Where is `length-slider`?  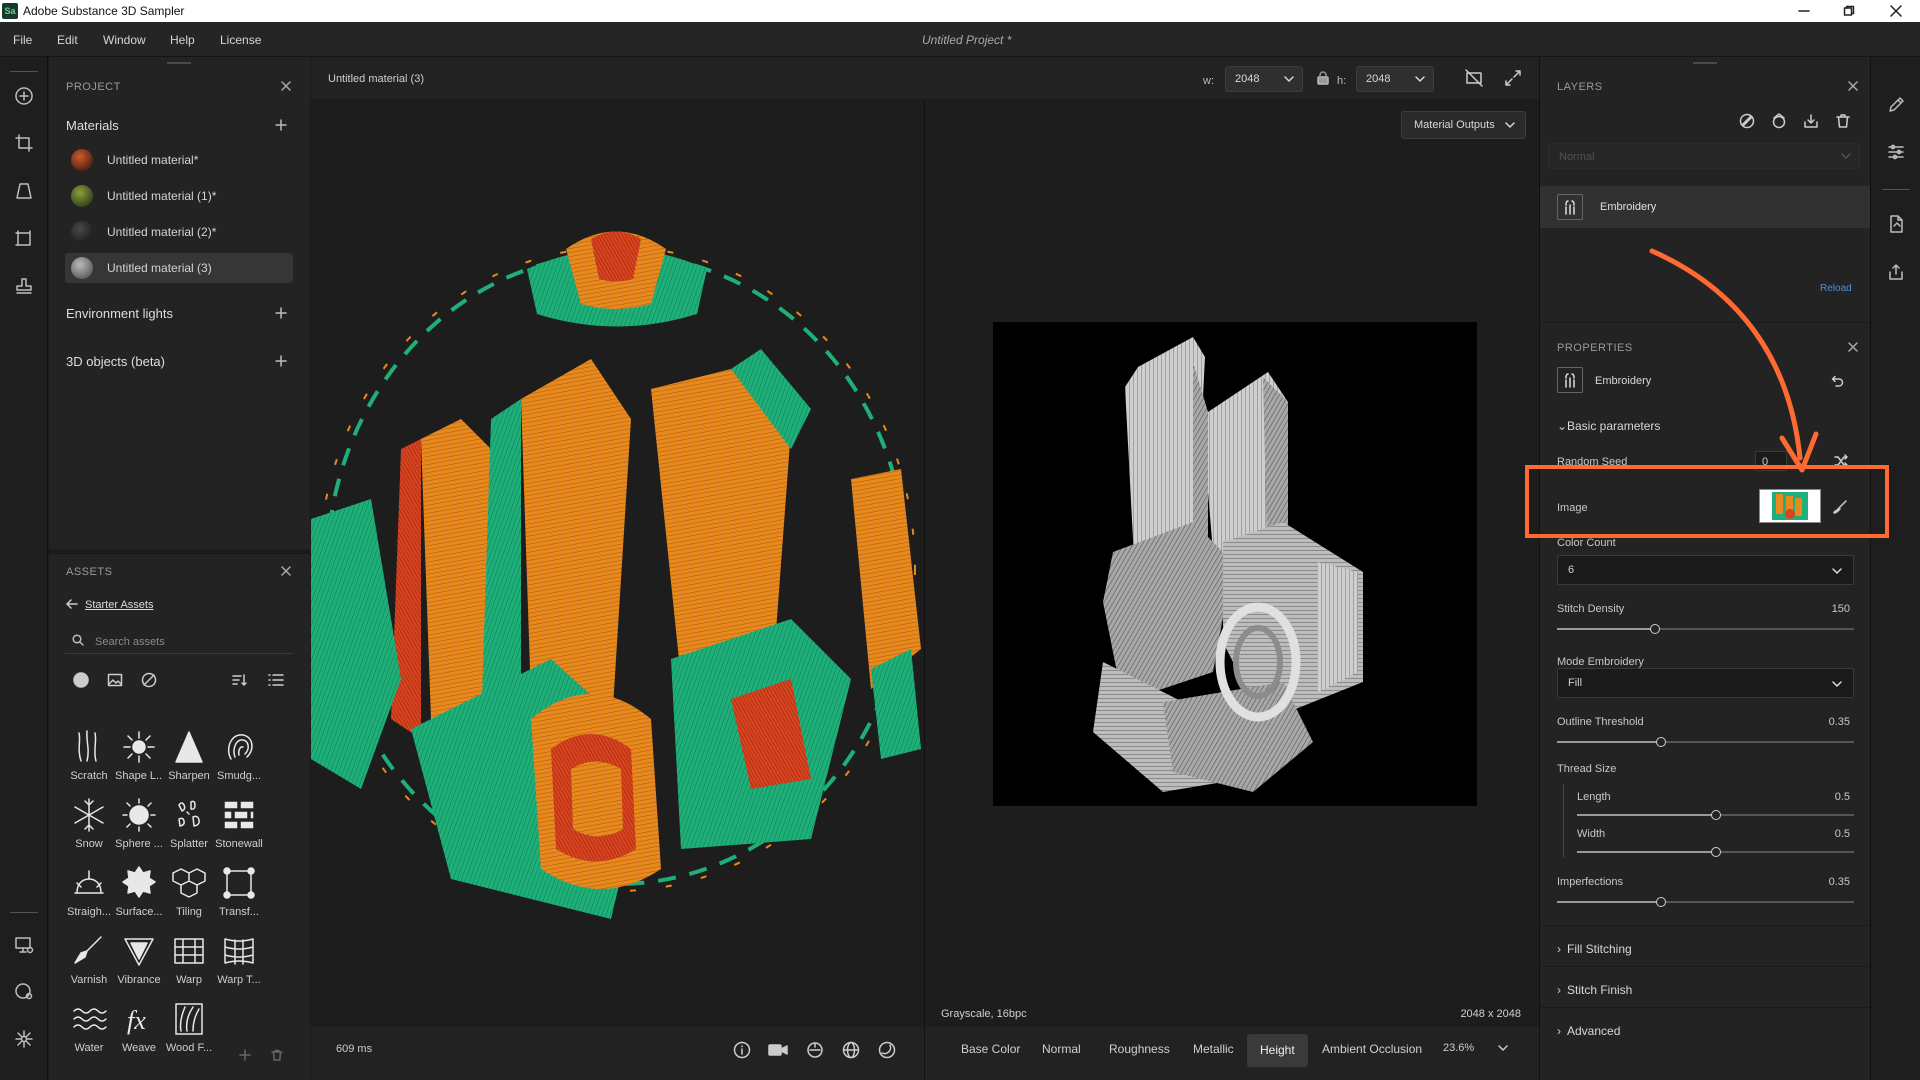 length-slider is located at coordinates (1715, 815).